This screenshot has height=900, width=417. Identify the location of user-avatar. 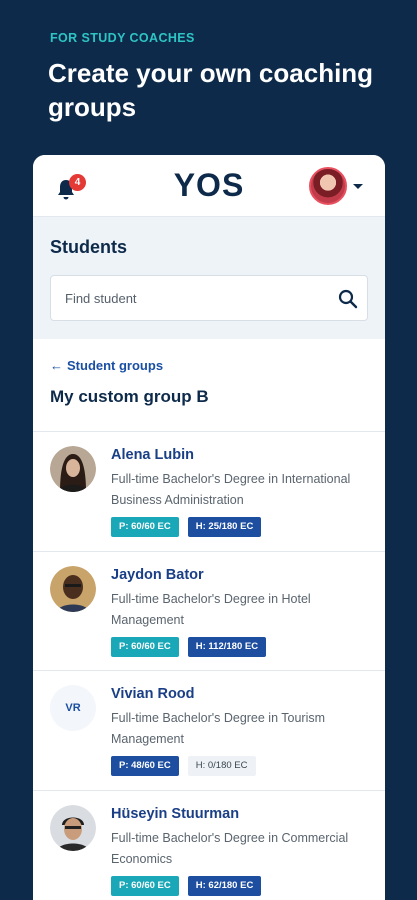
(328, 186).